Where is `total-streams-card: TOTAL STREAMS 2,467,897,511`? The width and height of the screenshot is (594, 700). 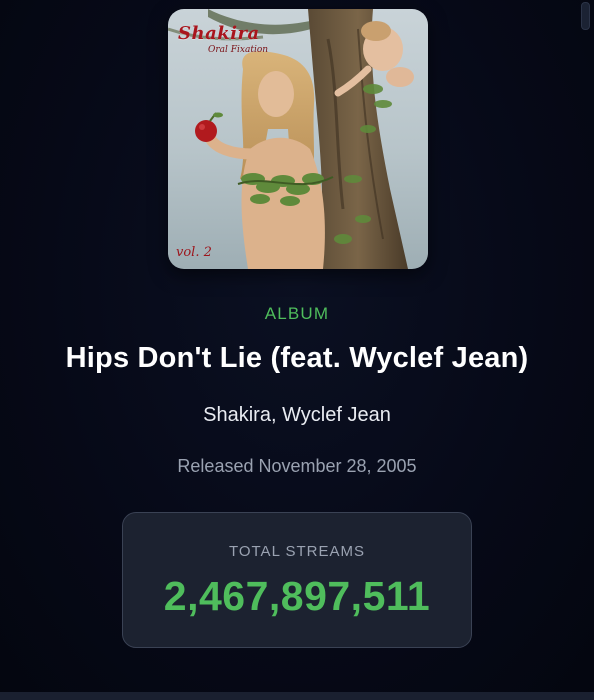 total-streams-card: TOTAL STREAMS 2,467,897,511 is located at coordinates (297, 580).